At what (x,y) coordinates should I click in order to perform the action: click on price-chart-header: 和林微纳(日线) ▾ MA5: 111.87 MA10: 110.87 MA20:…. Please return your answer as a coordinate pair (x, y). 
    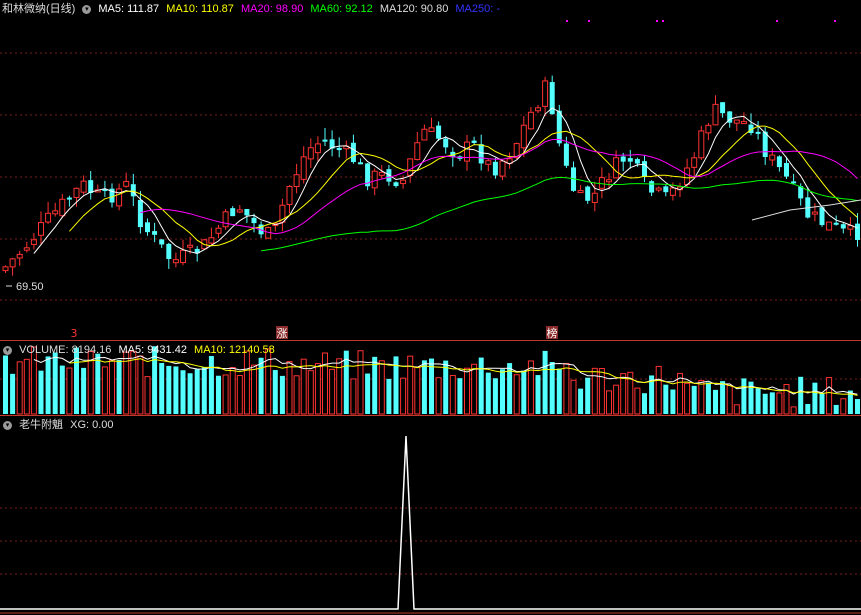
    Looking at the image, I should click on (252, 9).